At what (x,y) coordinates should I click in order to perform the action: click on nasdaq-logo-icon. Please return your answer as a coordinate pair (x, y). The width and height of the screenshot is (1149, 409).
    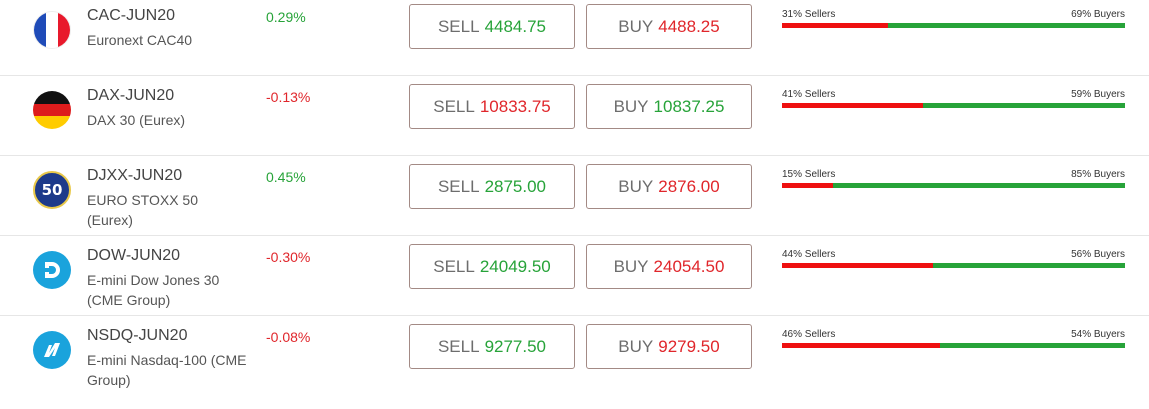
    Looking at the image, I should click on (52, 350).